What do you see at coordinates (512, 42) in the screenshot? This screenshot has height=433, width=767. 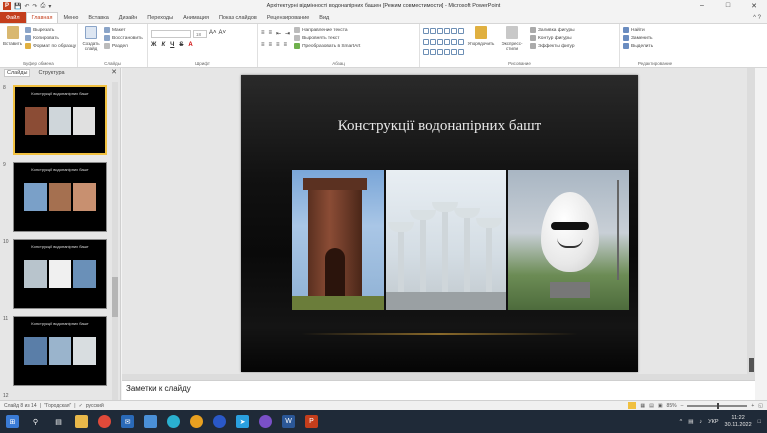 I see `quick-styles-button: Экспресс-стили` at bounding box center [512, 42].